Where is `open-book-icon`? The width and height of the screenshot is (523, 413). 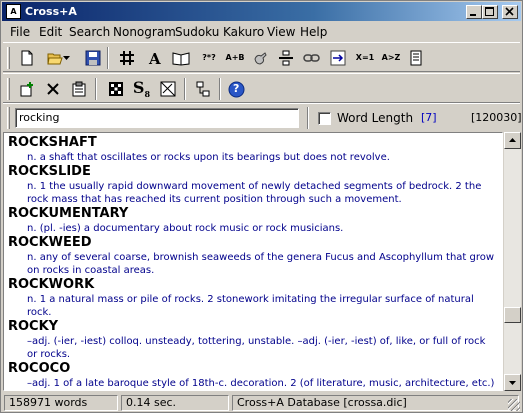 open-book-icon is located at coordinates (180, 59).